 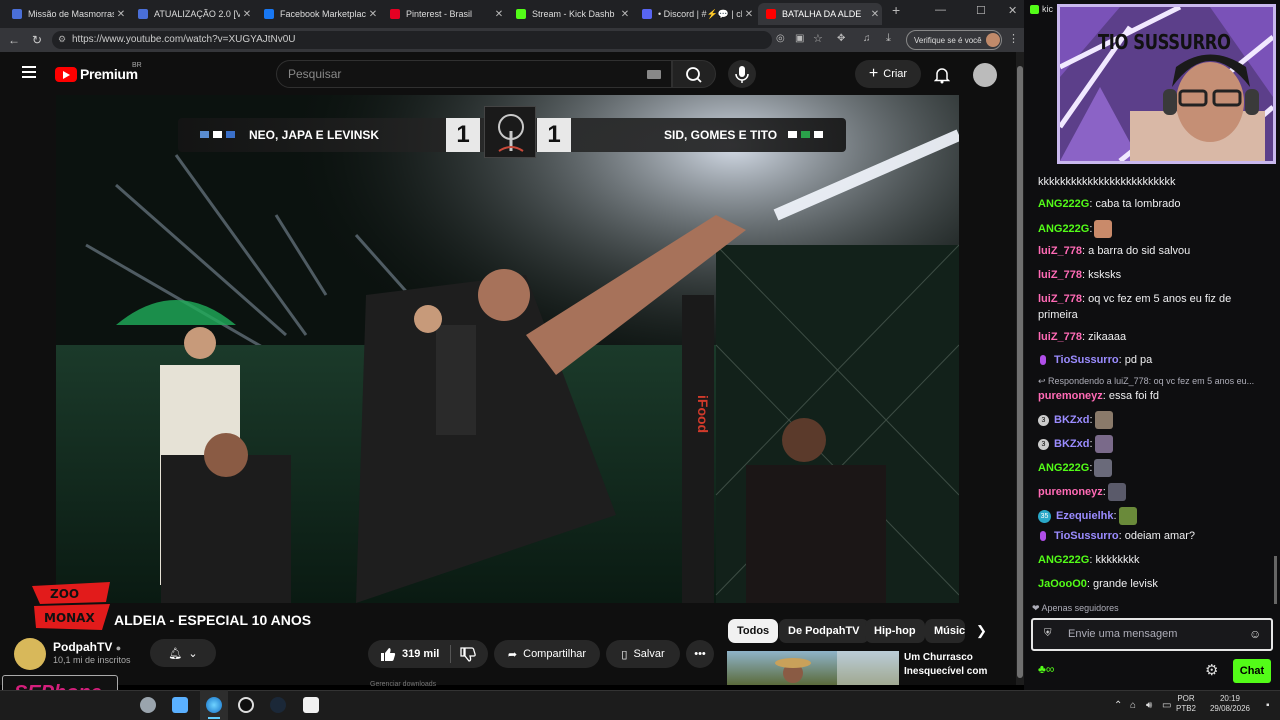 I want to click on chat-send-button: Chat, so click(x=1252, y=671).